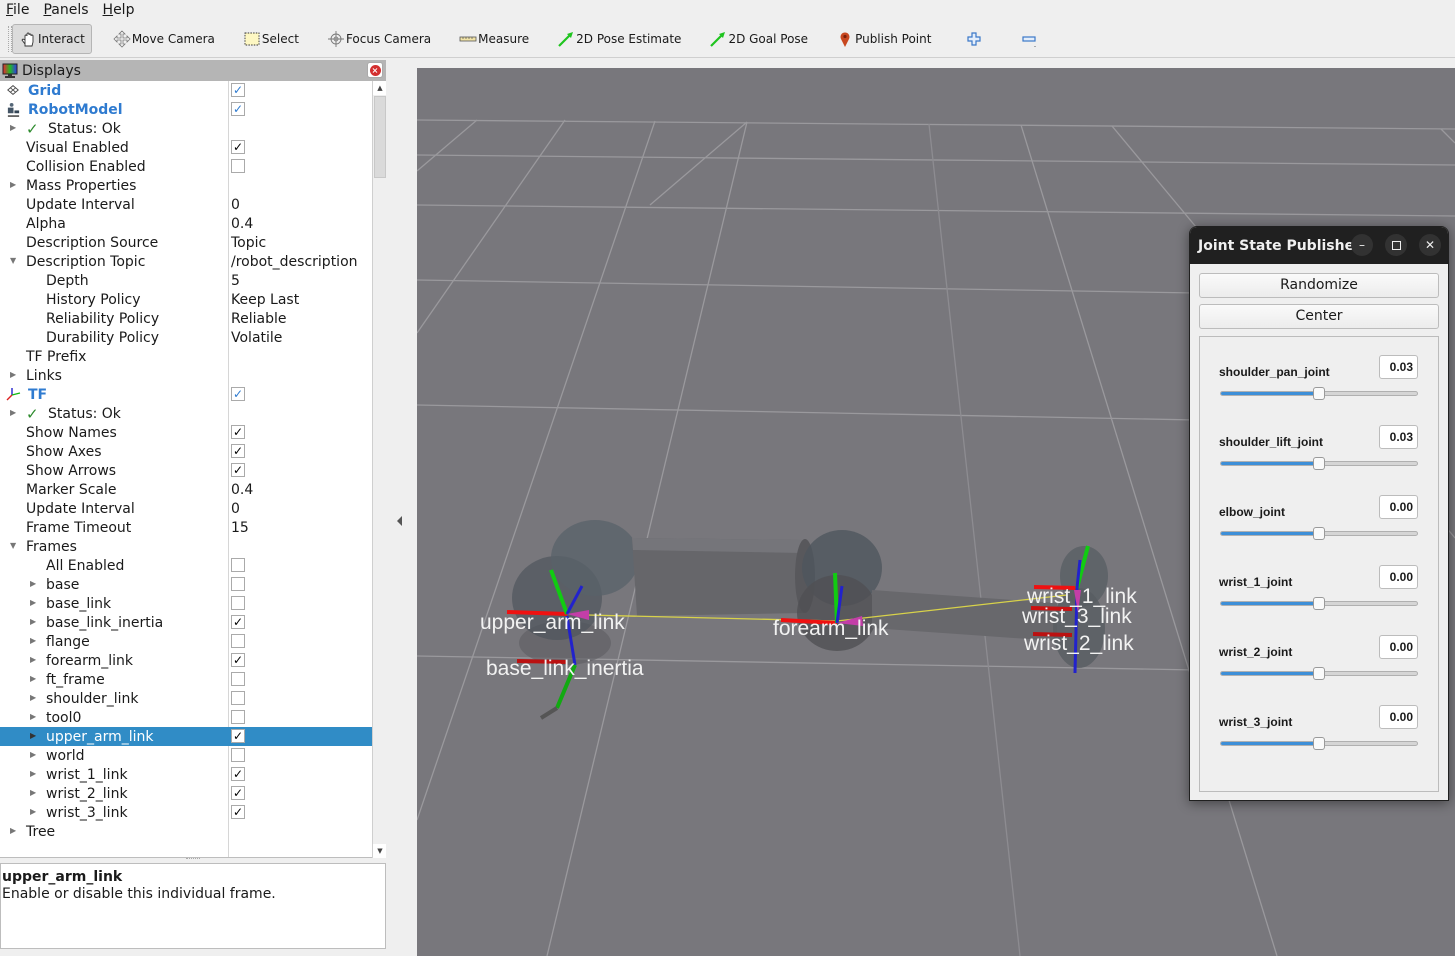 The width and height of the screenshot is (1455, 956). I want to click on tree-row-wrist-2-link: ▶ wrist_2_link ✓, so click(186, 793).